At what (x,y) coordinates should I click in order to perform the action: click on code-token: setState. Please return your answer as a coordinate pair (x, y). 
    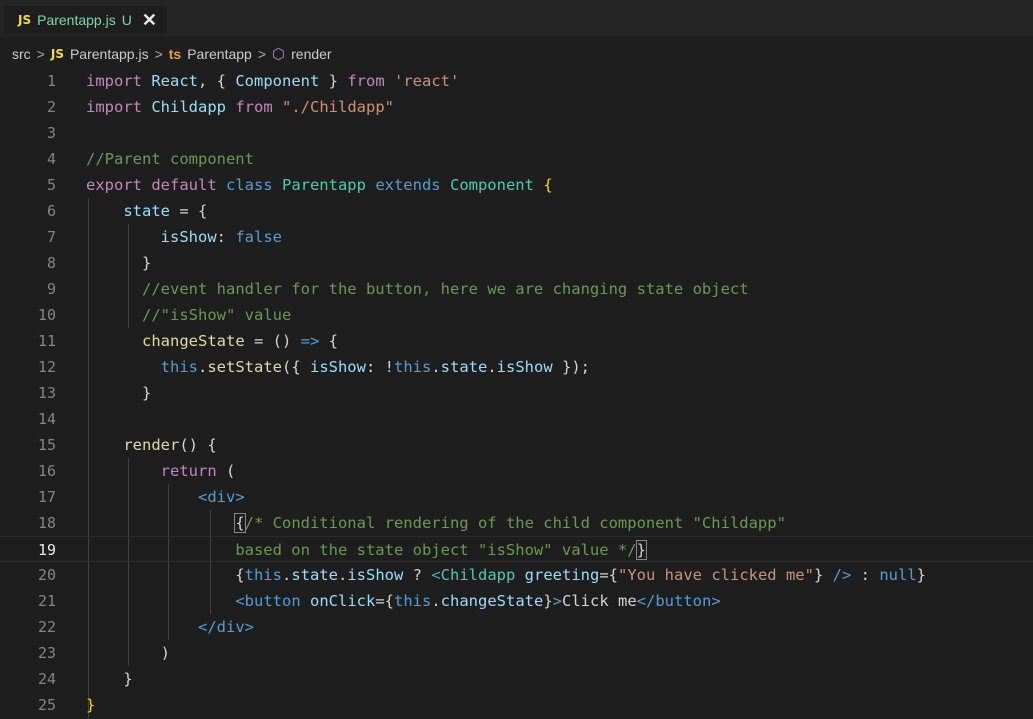
    Looking at the image, I should click on (244, 367).